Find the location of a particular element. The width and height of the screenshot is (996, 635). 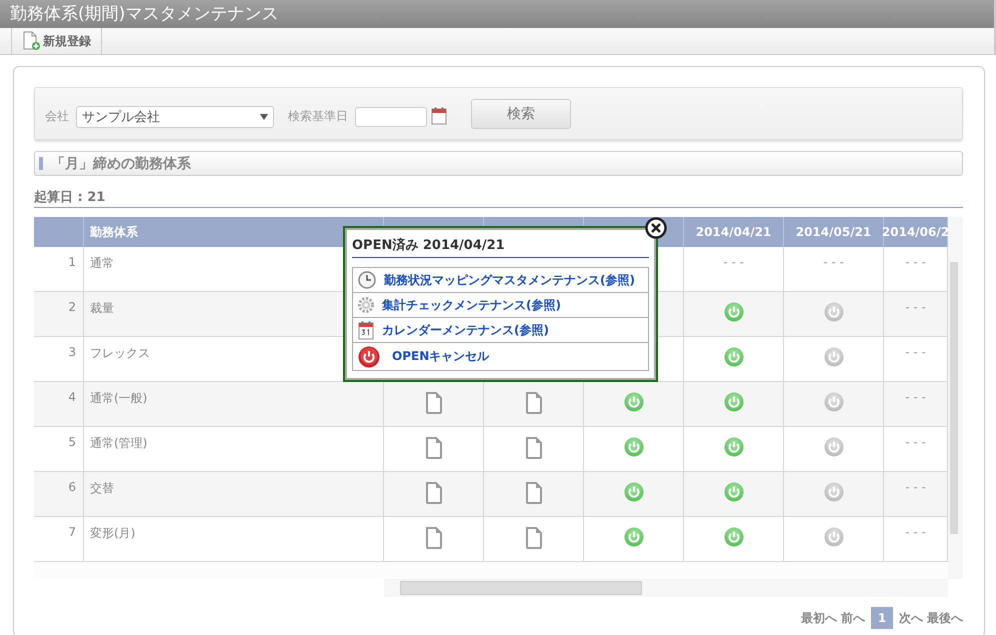

window-title: 勤務体系(期間)マスタメンテナンス is located at coordinates (143, 14).